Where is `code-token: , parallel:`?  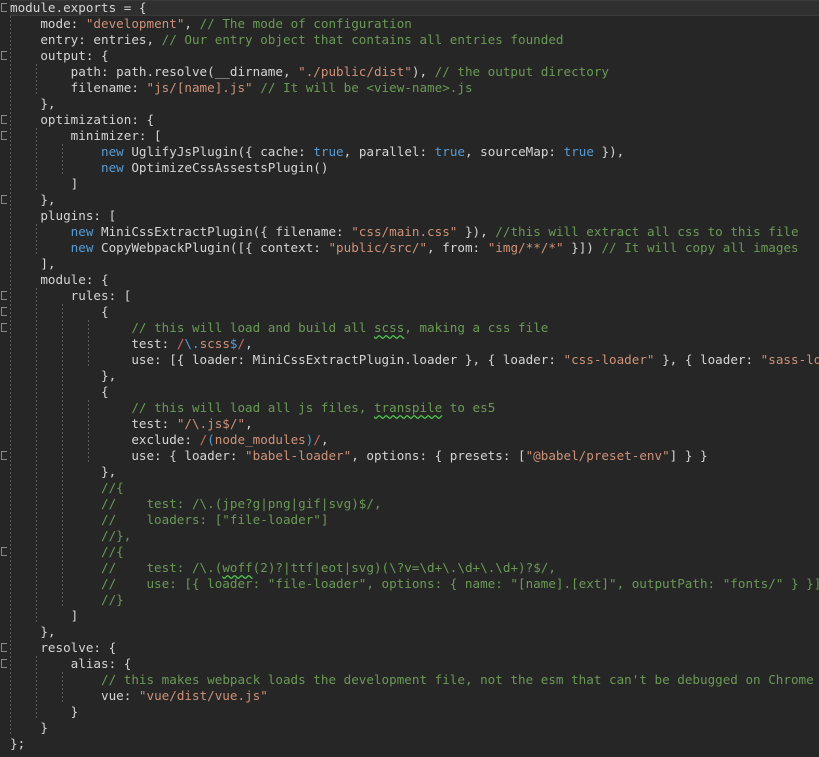 code-token: , parallel: is located at coordinates (389, 151).